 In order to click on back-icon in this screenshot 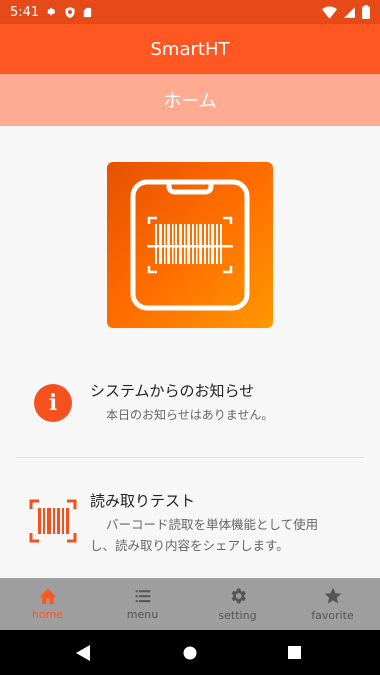, I will do `click(83, 653)`.